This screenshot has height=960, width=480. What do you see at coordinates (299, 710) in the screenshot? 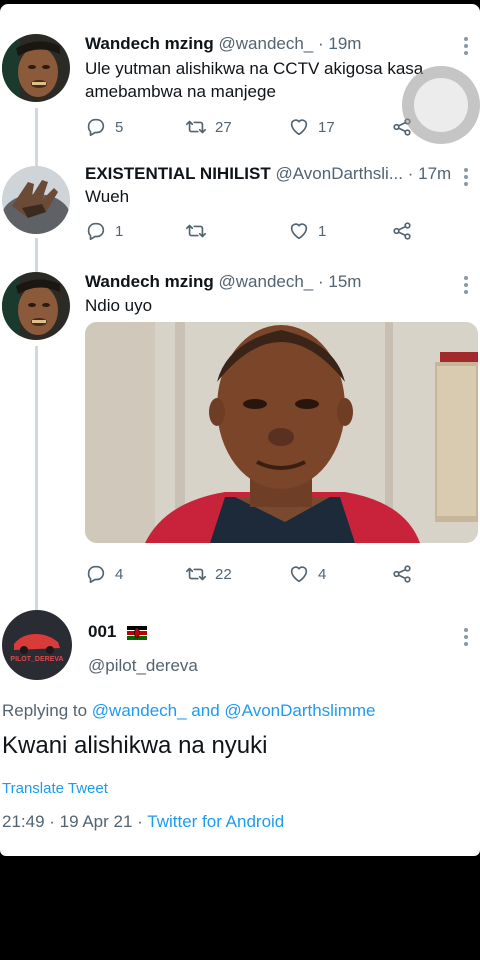
I see `mention-link: @AvonDarthslimme` at bounding box center [299, 710].